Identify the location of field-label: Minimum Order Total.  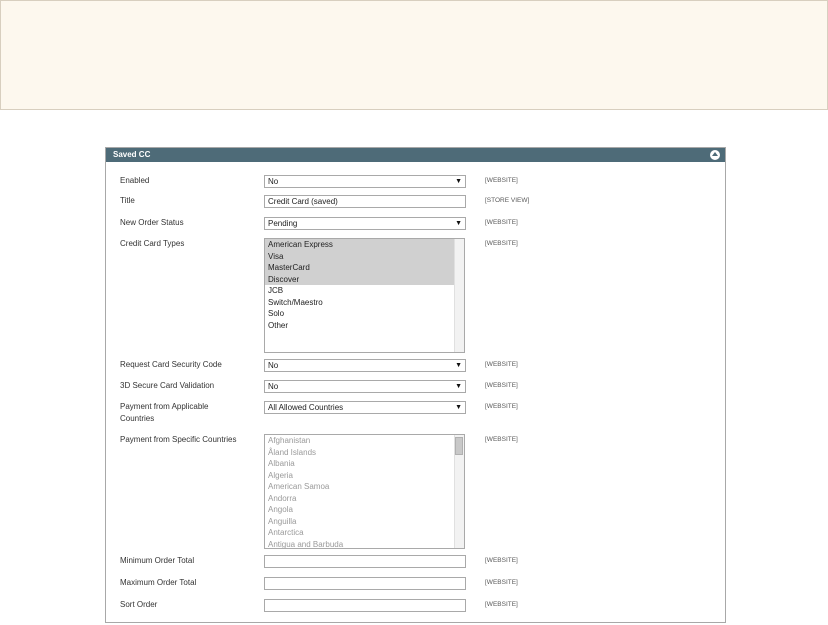
(157, 560).